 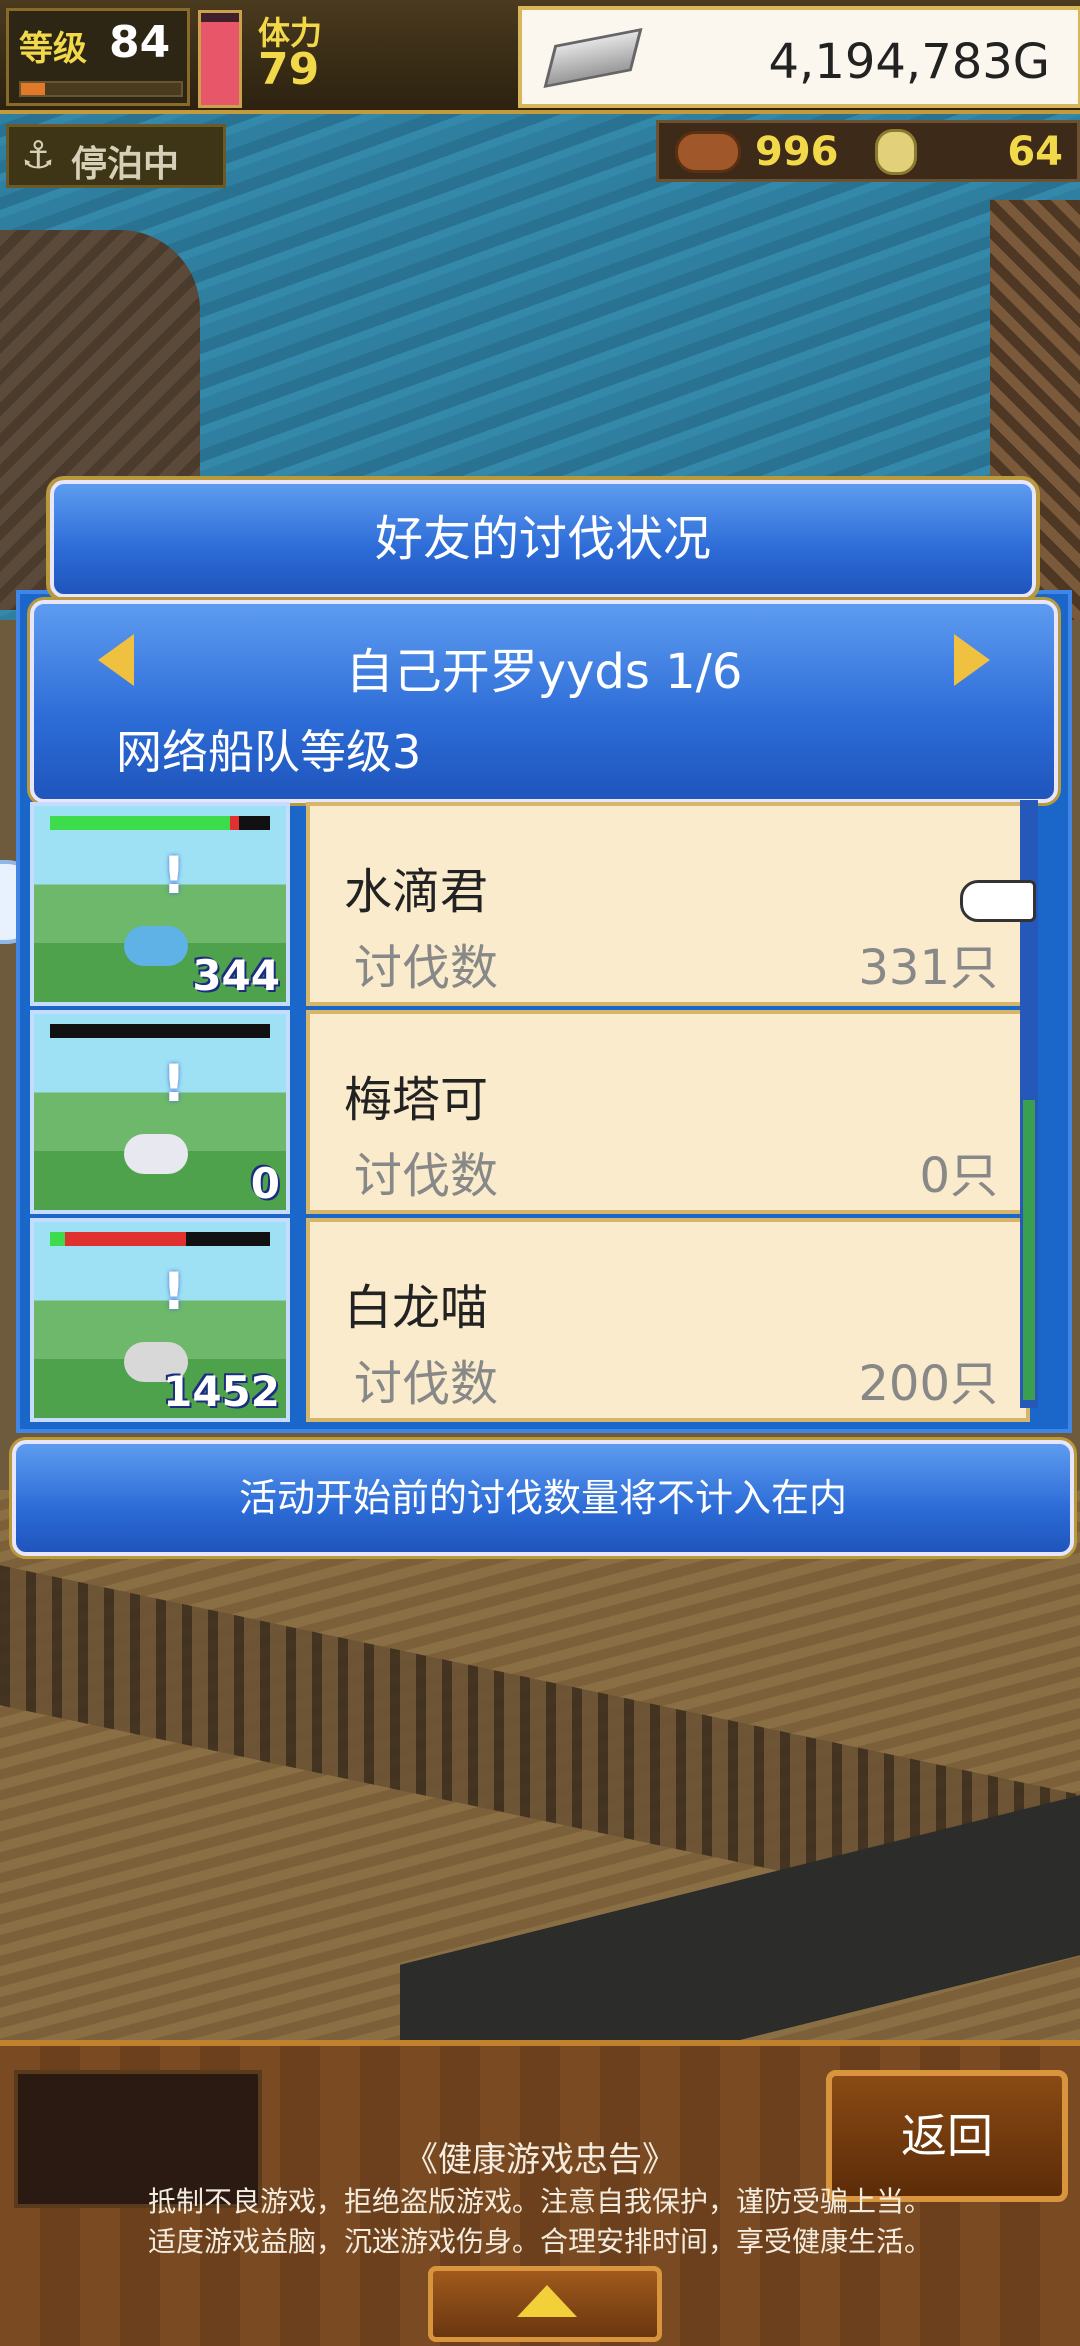 I want to click on food-count: 996, so click(x=797, y=152).